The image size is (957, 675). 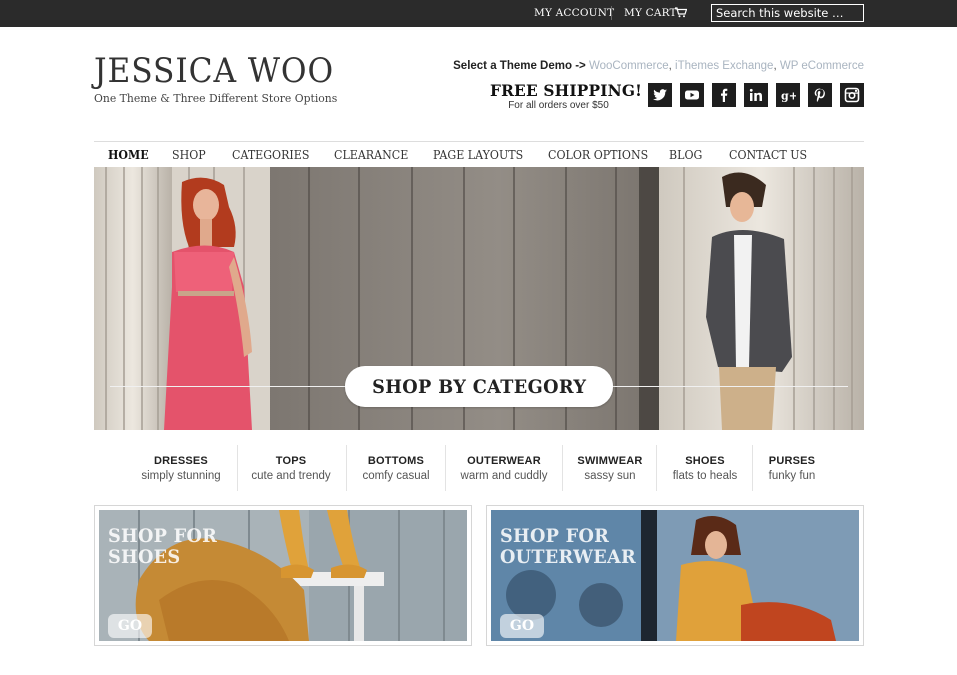 I want to click on nav-item-page-layouts: PAGE LAYOUTS, so click(x=478, y=155).